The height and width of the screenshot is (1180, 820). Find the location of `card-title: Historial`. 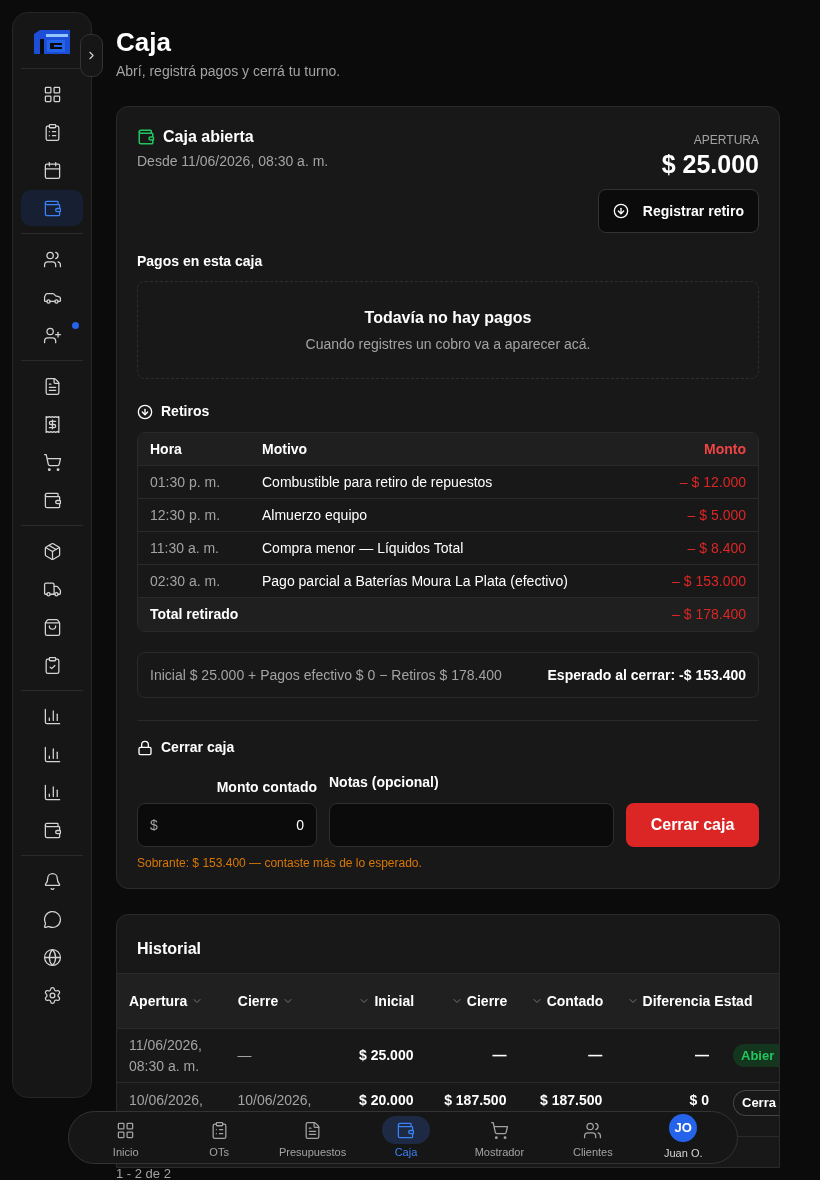

card-title: Historial is located at coordinates (169, 949).